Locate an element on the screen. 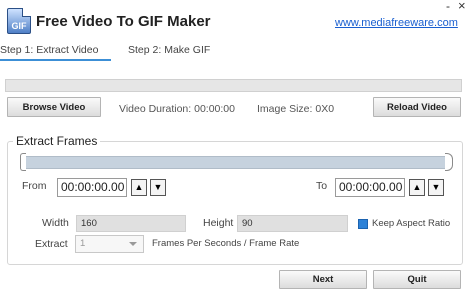 The width and height of the screenshot is (467, 289). to-decrement-button: ▼ is located at coordinates (436, 187).